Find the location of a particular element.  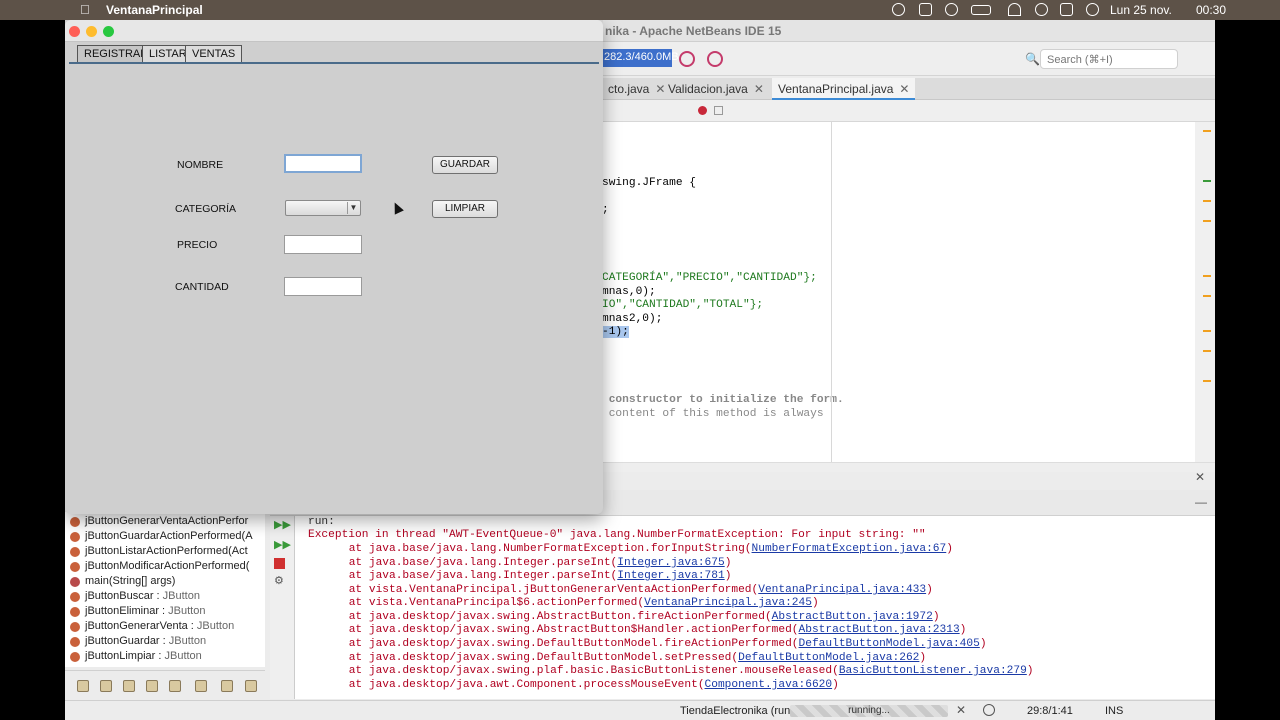

record-icon is located at coordinates (898, 9).